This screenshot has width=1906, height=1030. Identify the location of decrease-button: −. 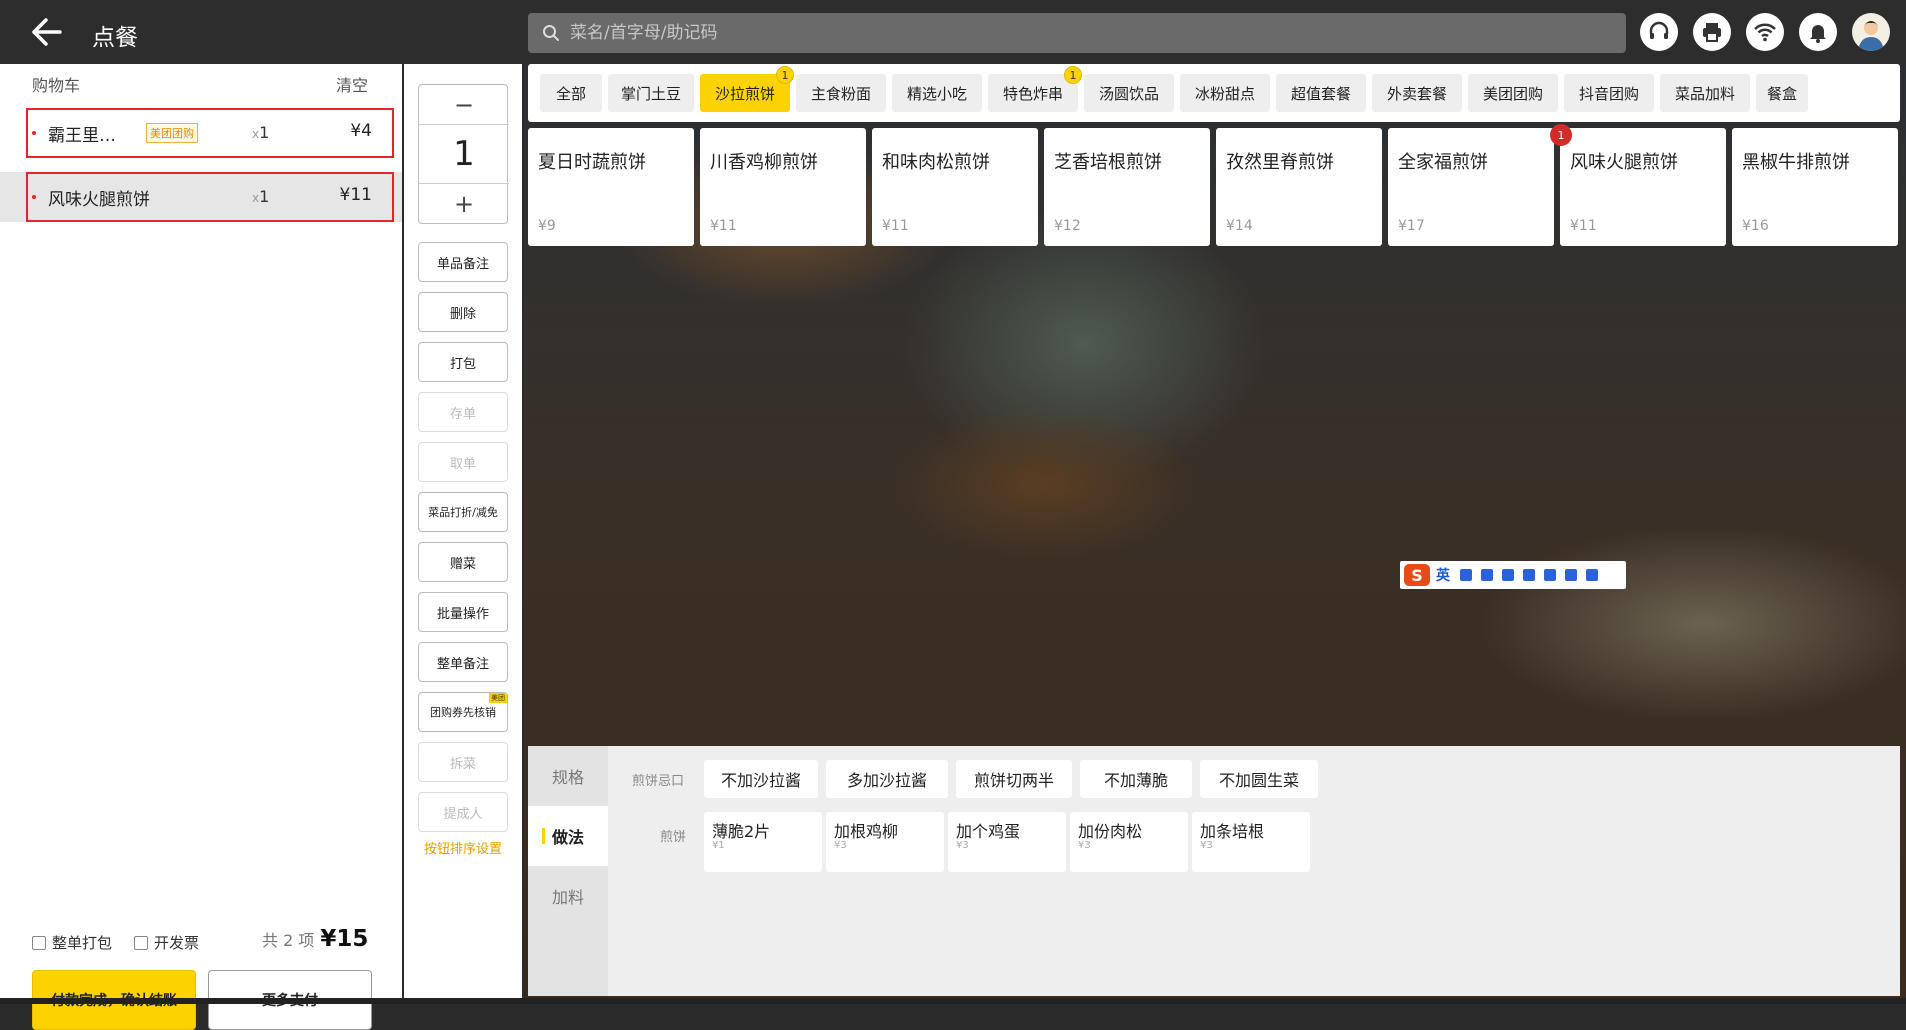
(464, 105).